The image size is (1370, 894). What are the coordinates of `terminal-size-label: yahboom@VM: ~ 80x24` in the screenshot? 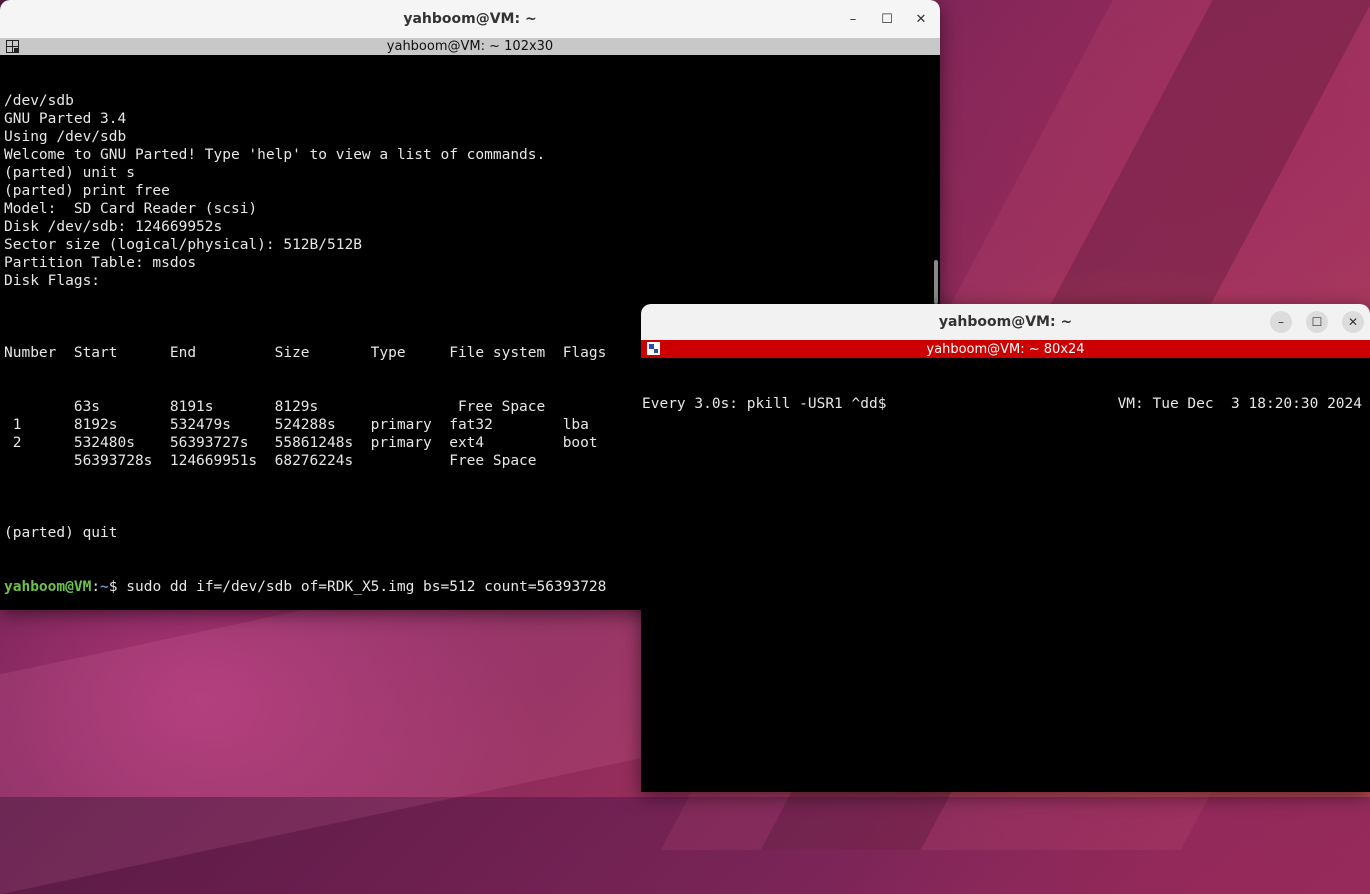 It's located at (1005, 349).